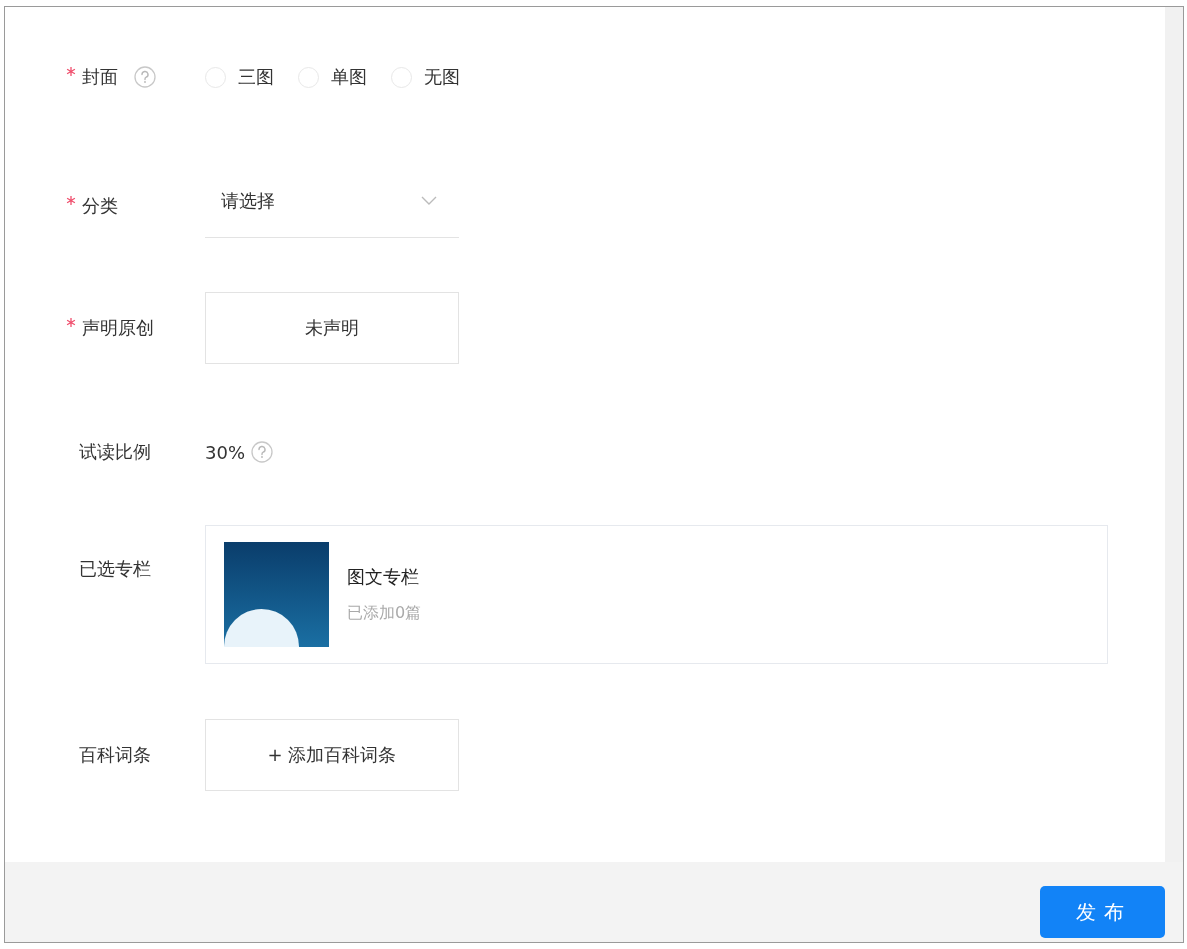 The height and width of the screenshot is (949, 1187). Describe the element at coordinates (100, 206) in the screenshot. I see `field-label: 分类` at that location.